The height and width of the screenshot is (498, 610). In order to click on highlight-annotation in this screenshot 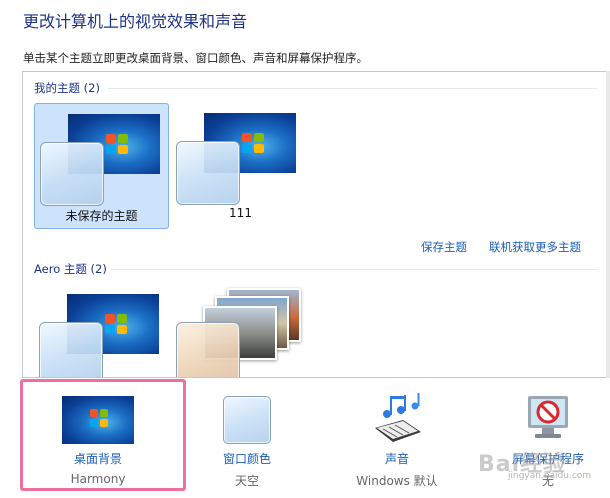, I will do `click(103, 435)`.